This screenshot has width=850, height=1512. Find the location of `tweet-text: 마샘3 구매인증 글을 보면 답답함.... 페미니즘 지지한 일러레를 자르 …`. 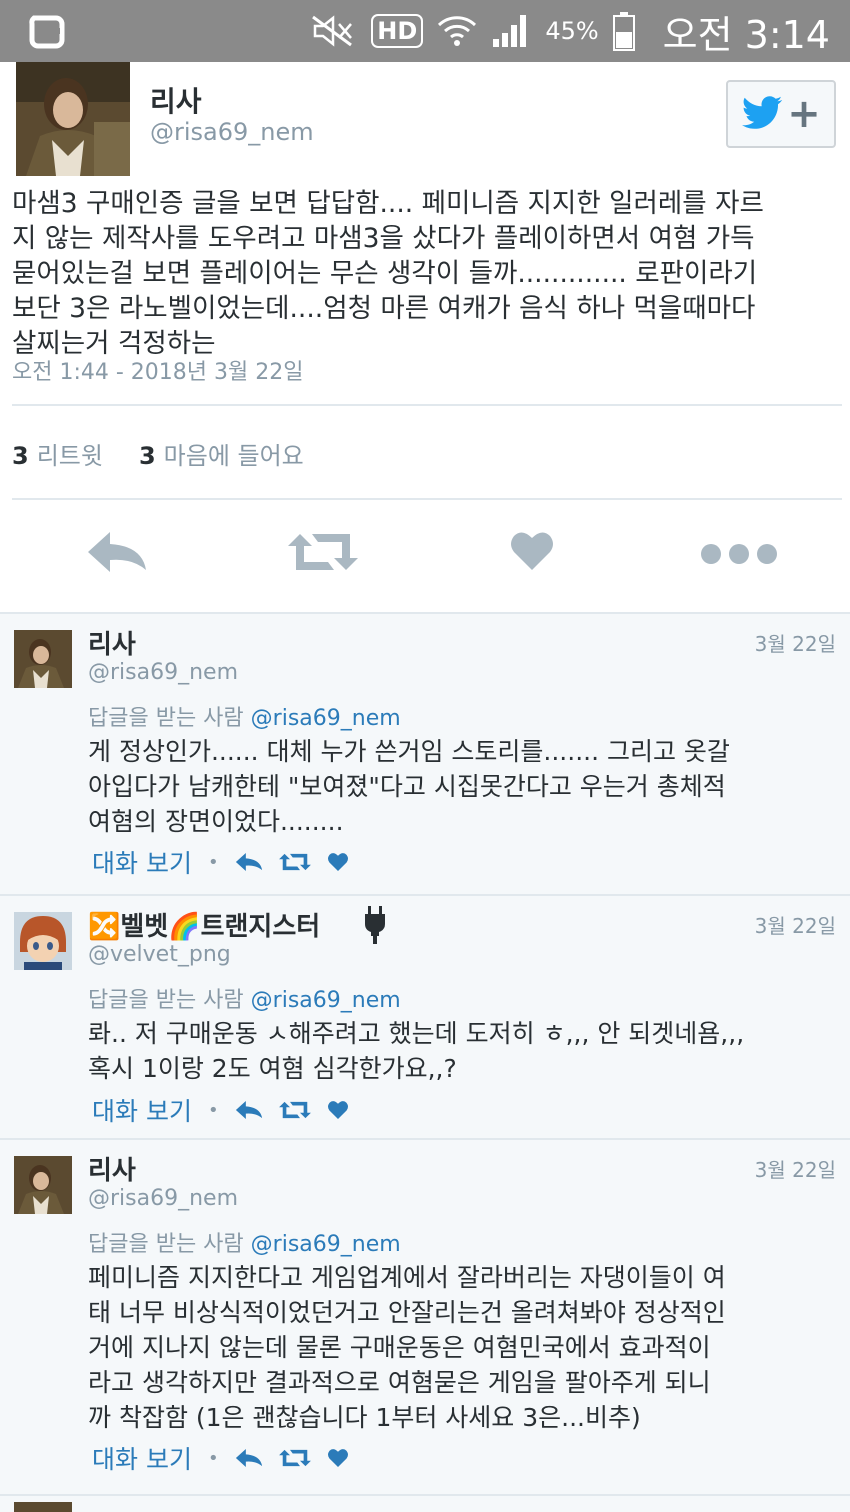

tweet-text: 마샘3 구매인증 글을 보면 답답함.... 페미니즘 지지한 일러레를 자르 … is located at coordinates (388, 273).